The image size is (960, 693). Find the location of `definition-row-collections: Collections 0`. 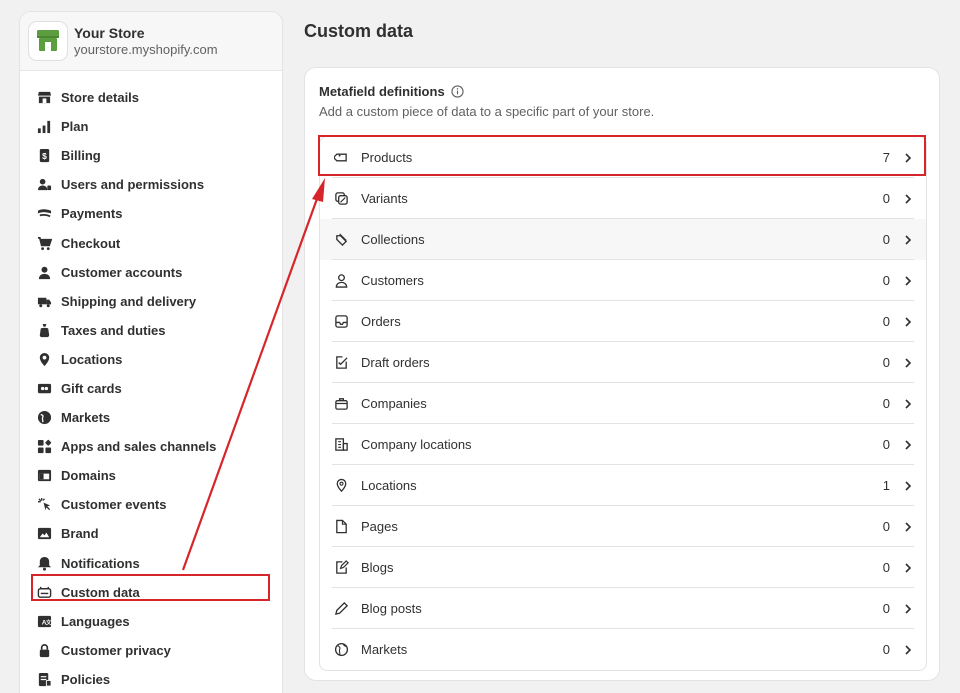

definition-row-collections: Collections 0 is located at coordinates (623, 239).